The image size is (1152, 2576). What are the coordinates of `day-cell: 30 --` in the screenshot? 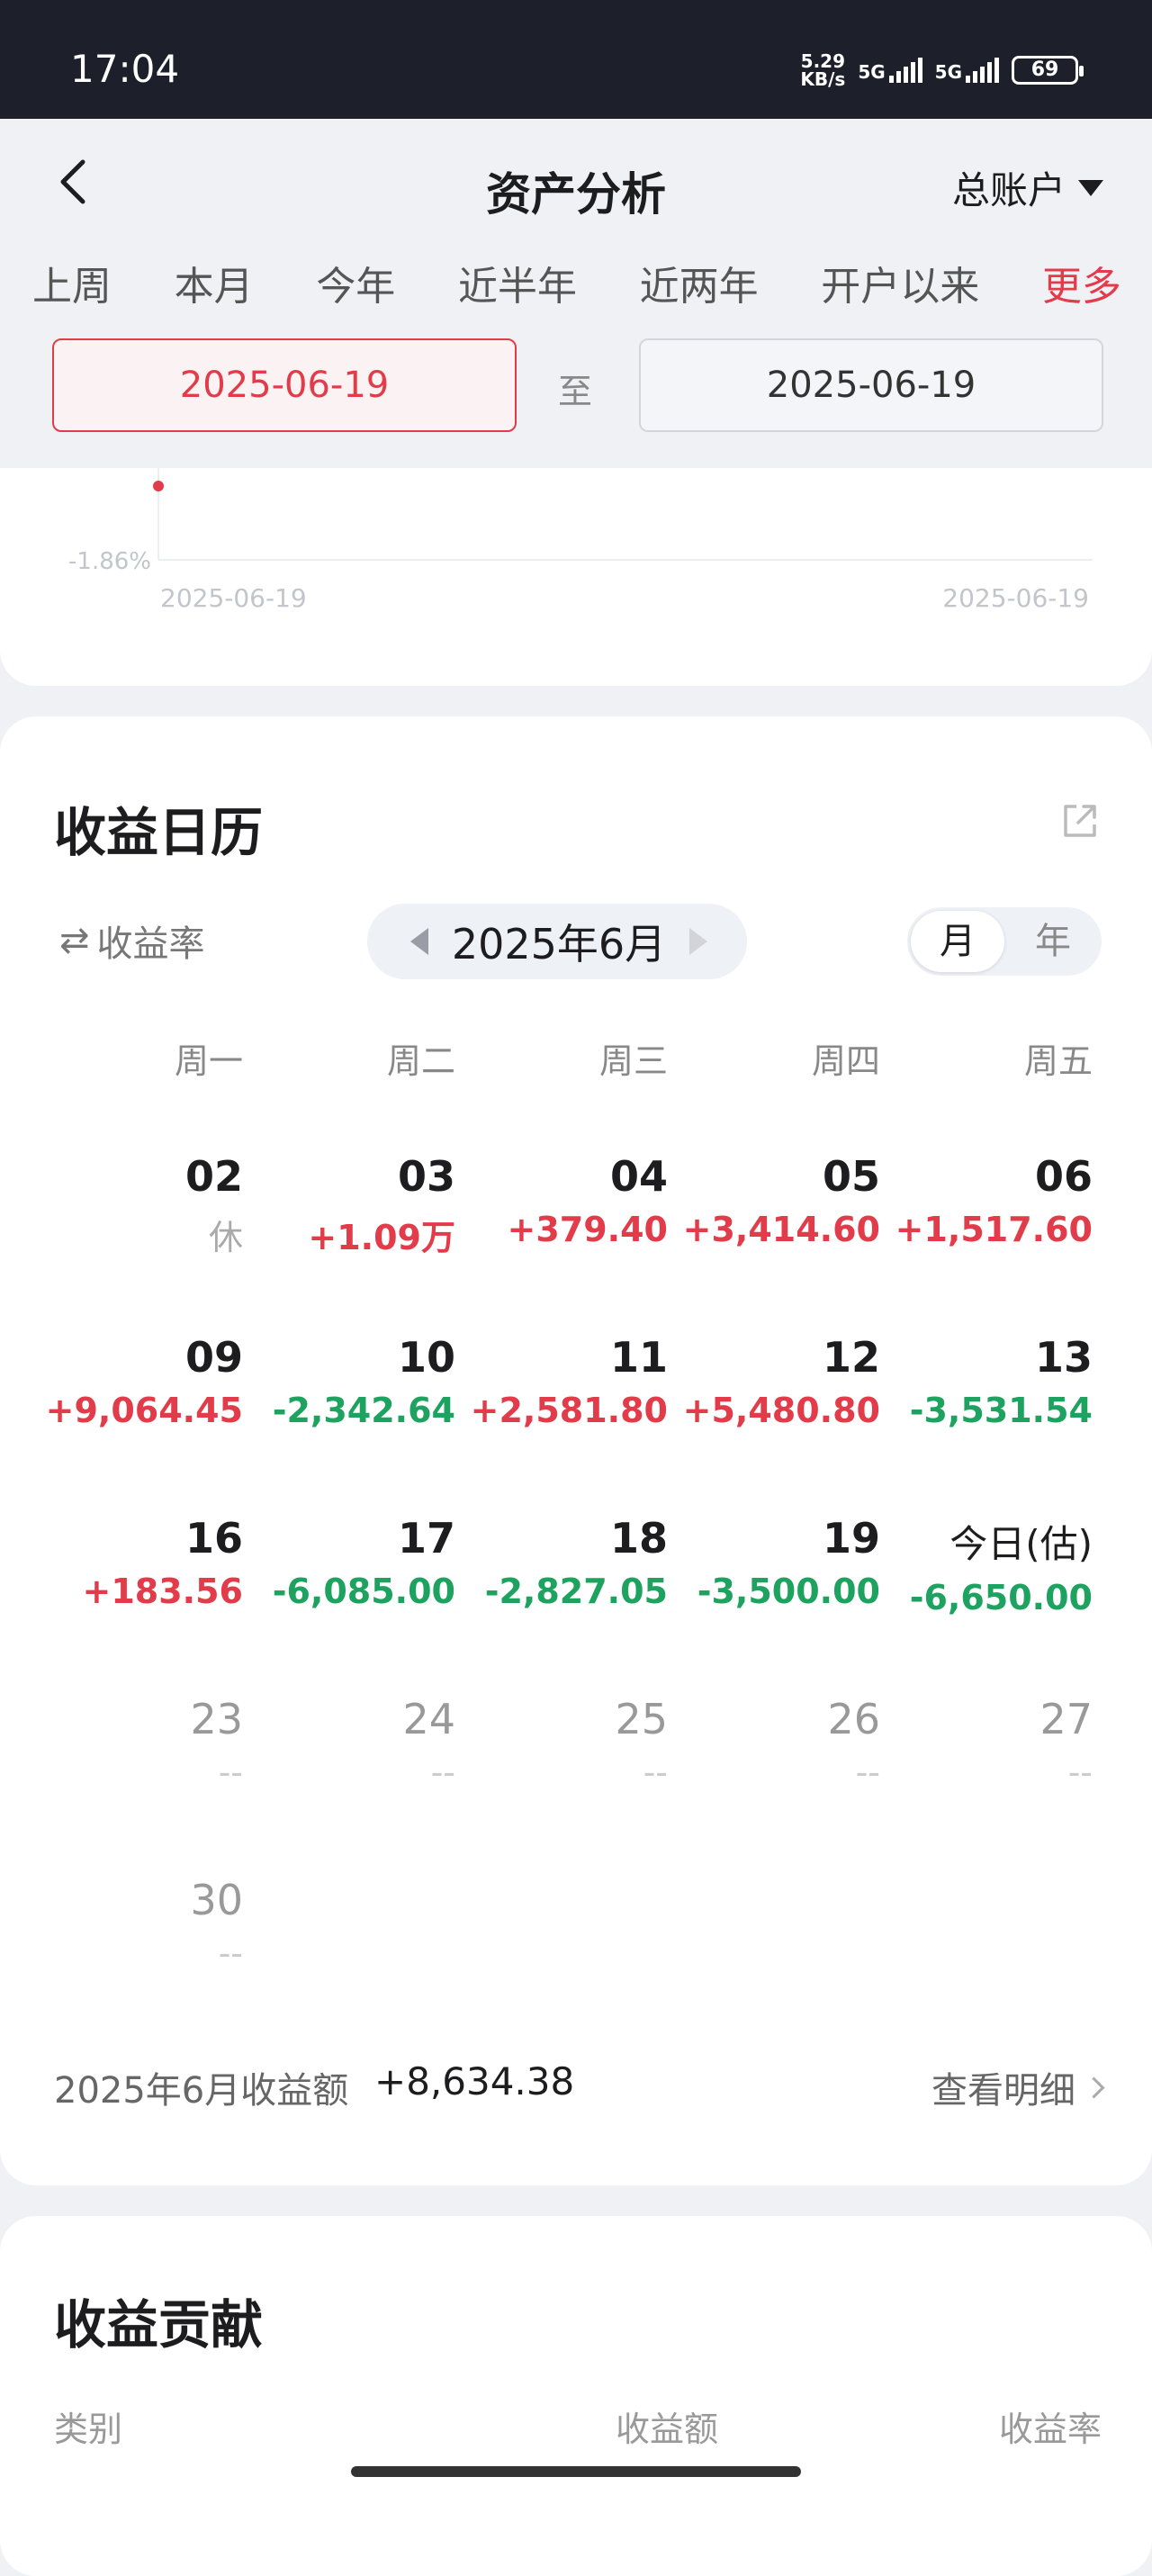 It's located at (144, 1924).